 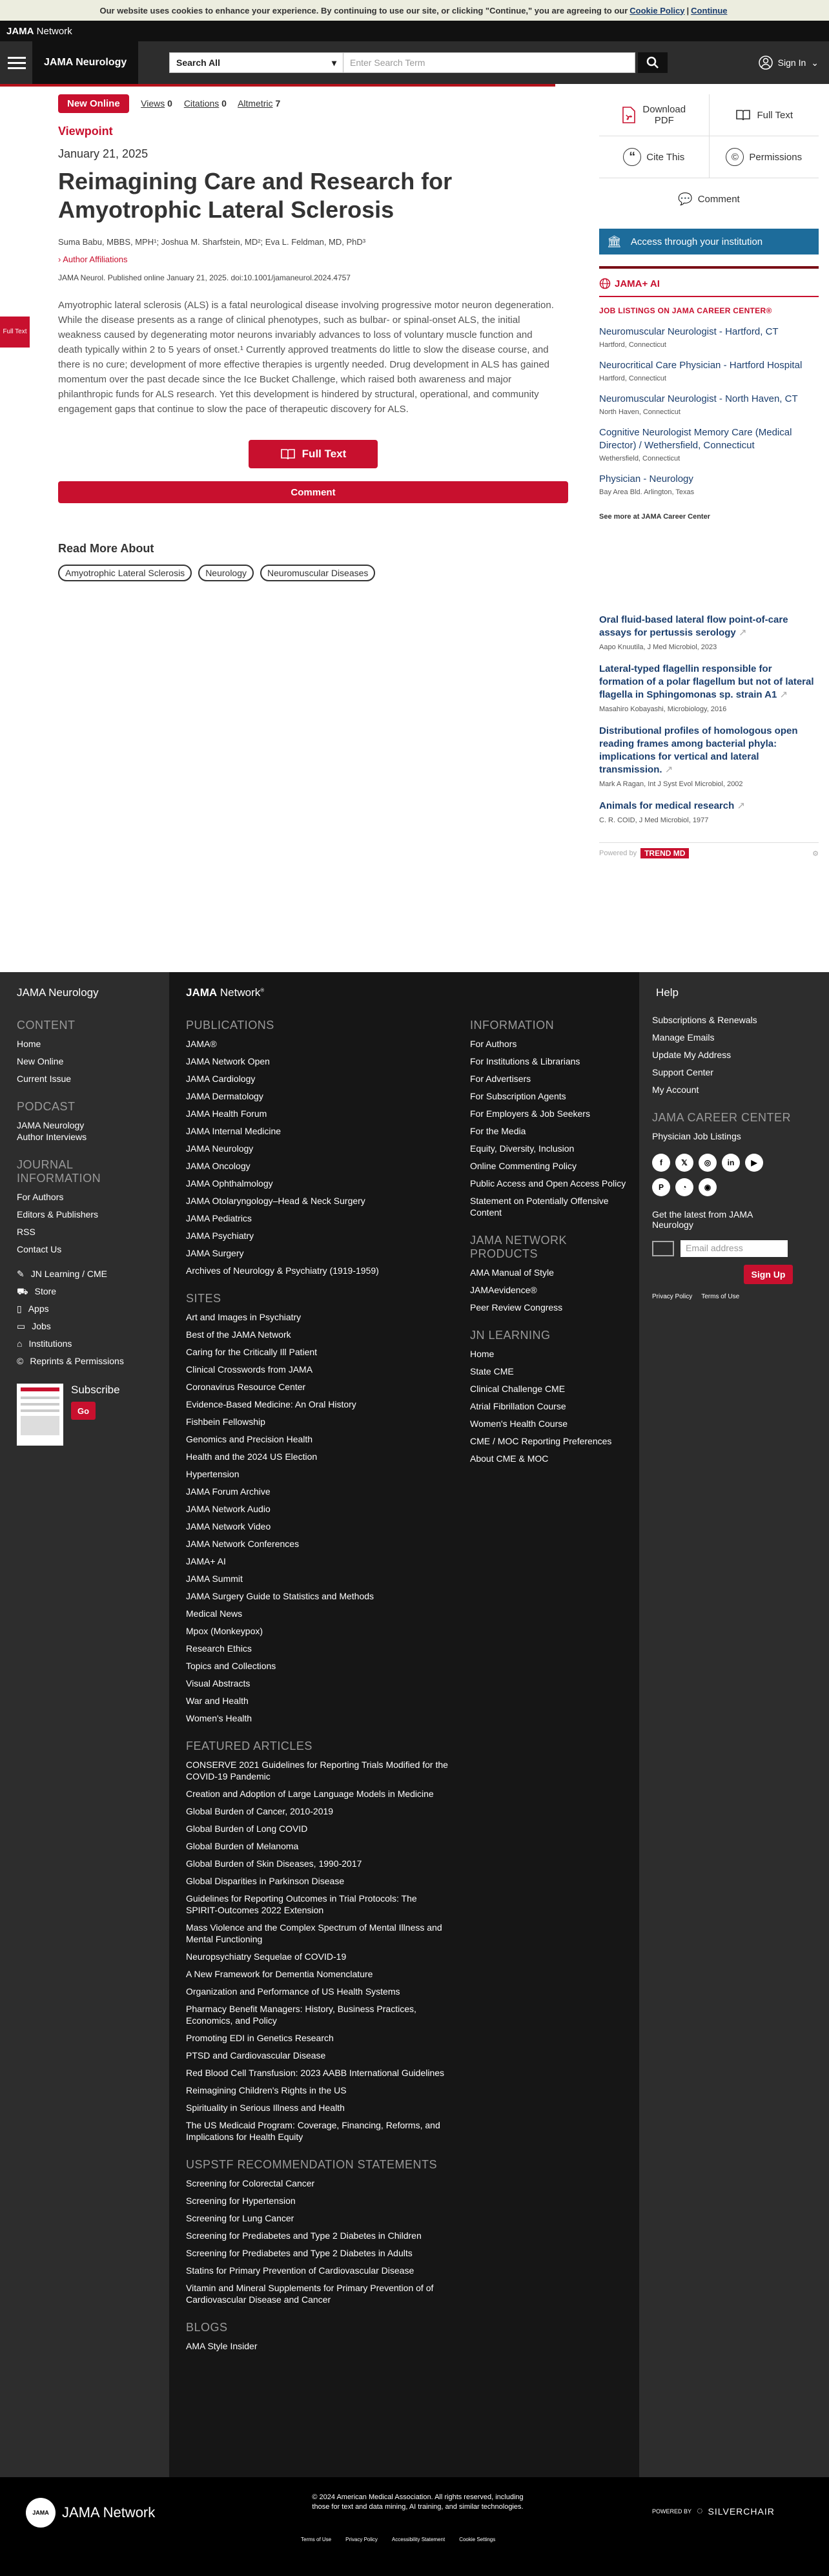 What do you see at coordinates (318, 1509) in the screenshot?
I see `footer-link: JAMA Network Audio` at bounding box center [318, 1509].